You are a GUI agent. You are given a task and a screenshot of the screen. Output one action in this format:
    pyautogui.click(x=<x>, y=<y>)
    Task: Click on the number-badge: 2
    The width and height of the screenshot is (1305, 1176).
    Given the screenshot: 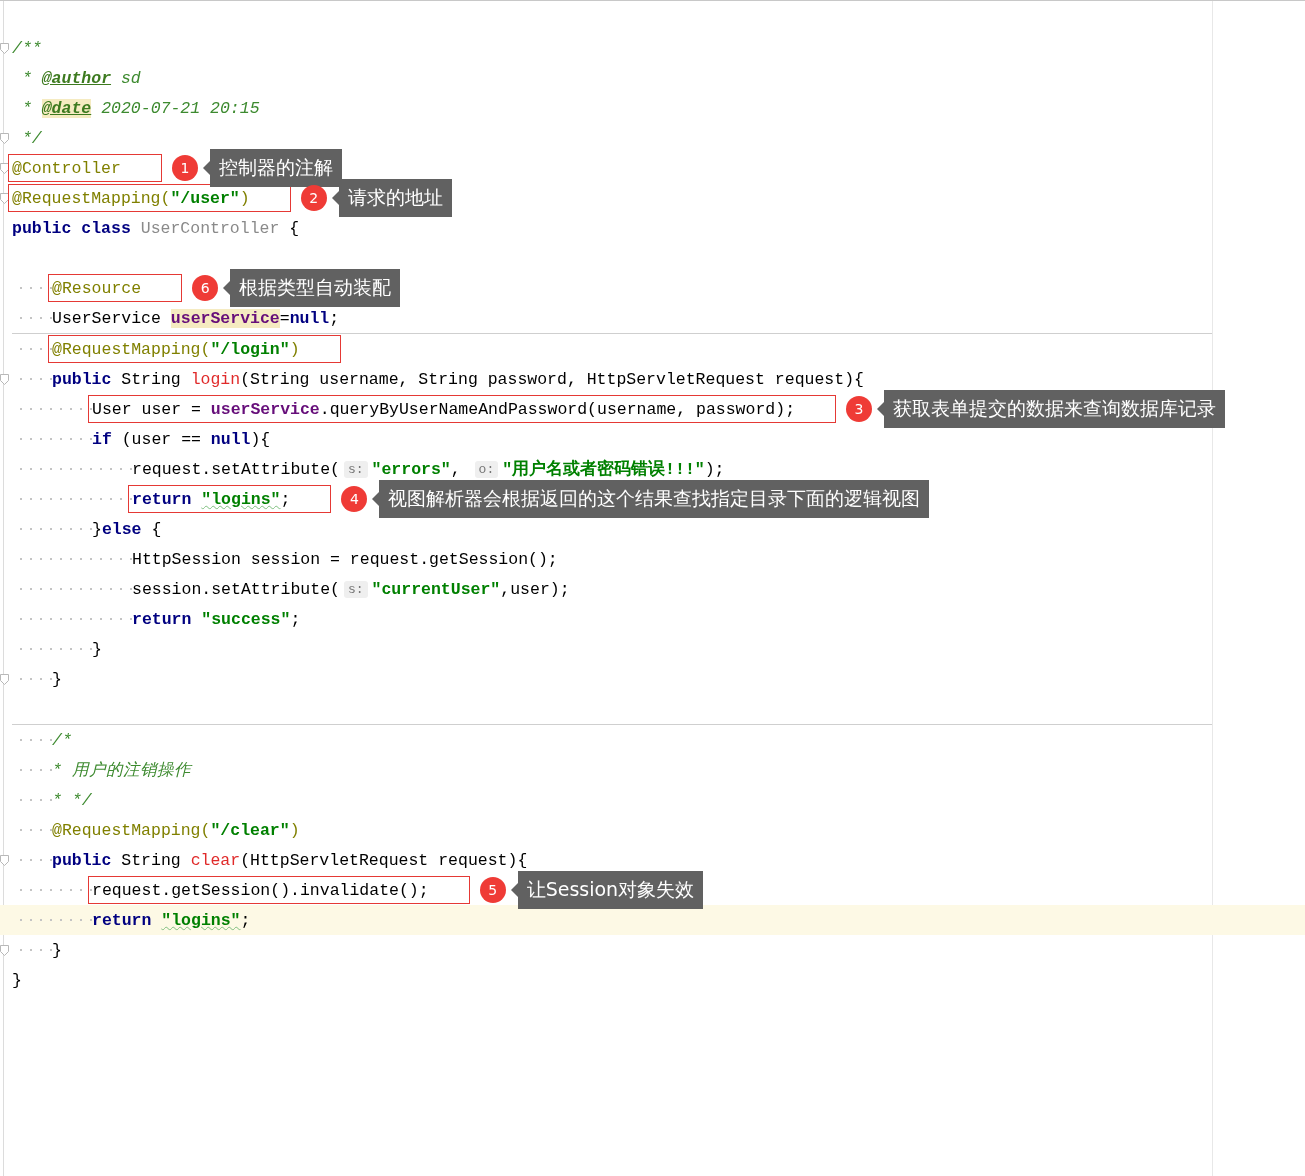 What is the action you would take?
    pyautogui.click(x=313, y=198)
    